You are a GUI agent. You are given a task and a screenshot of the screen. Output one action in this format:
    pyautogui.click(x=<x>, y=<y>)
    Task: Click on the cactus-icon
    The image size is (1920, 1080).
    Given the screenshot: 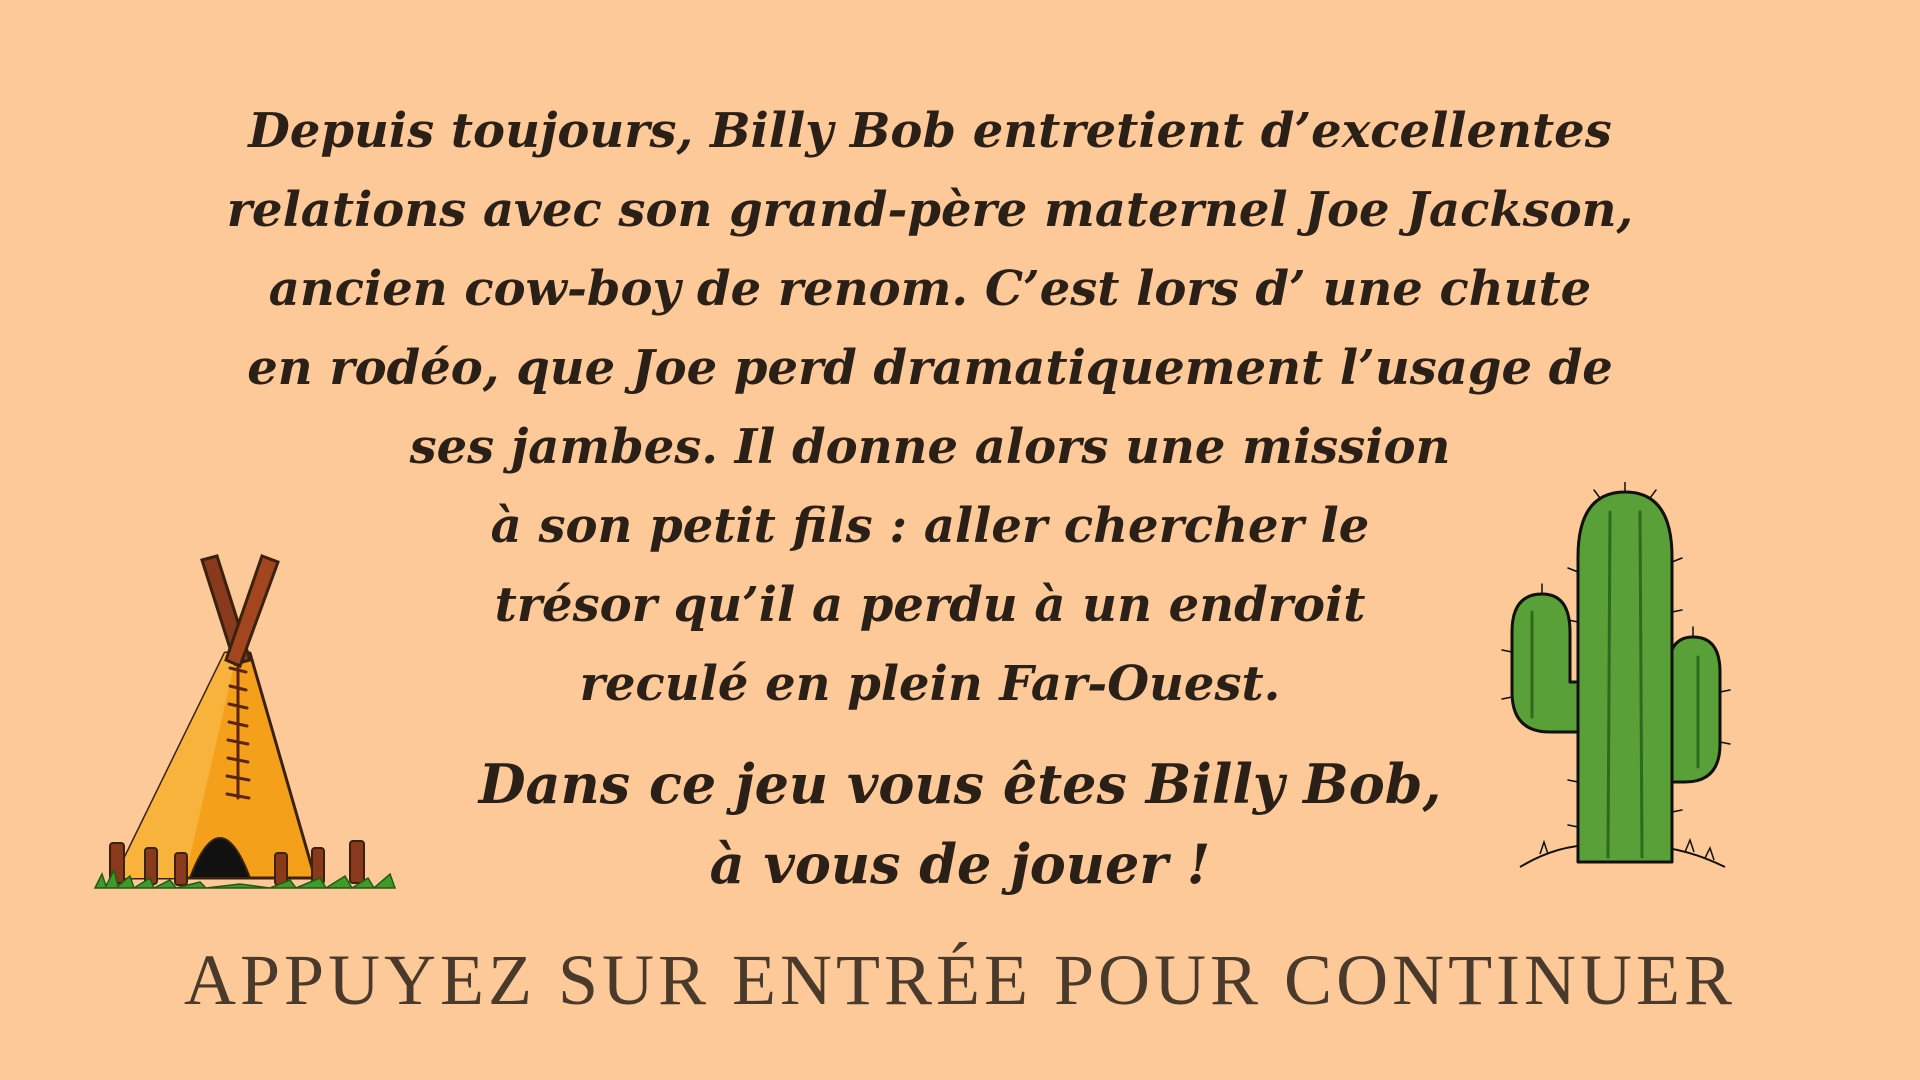 What is the action you would take?
    pyautogui.click(x=1616, y=675)
    